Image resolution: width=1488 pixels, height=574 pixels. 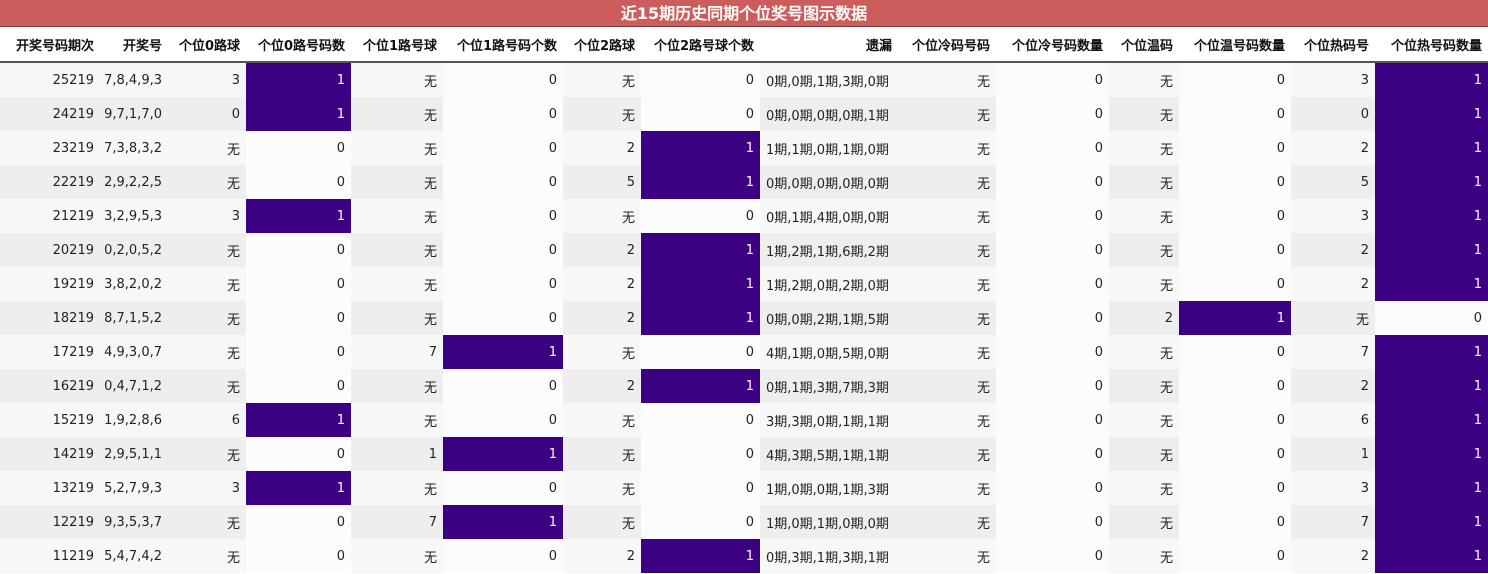 I want to click on missing-cell: 4期,3期,5期,1期,1期, so click(x=829, y=454).